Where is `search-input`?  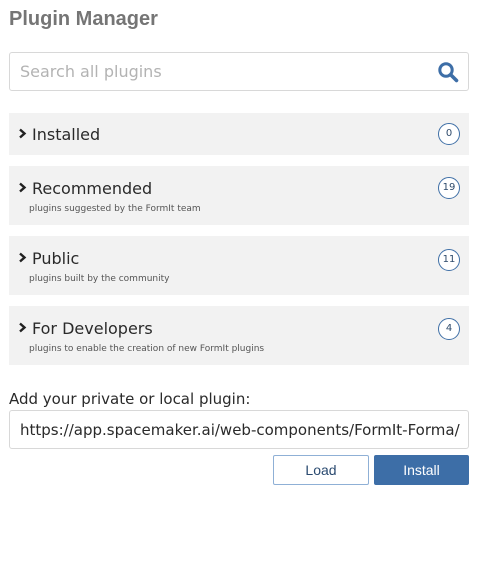 search-input is located at coordinates (220, 71).